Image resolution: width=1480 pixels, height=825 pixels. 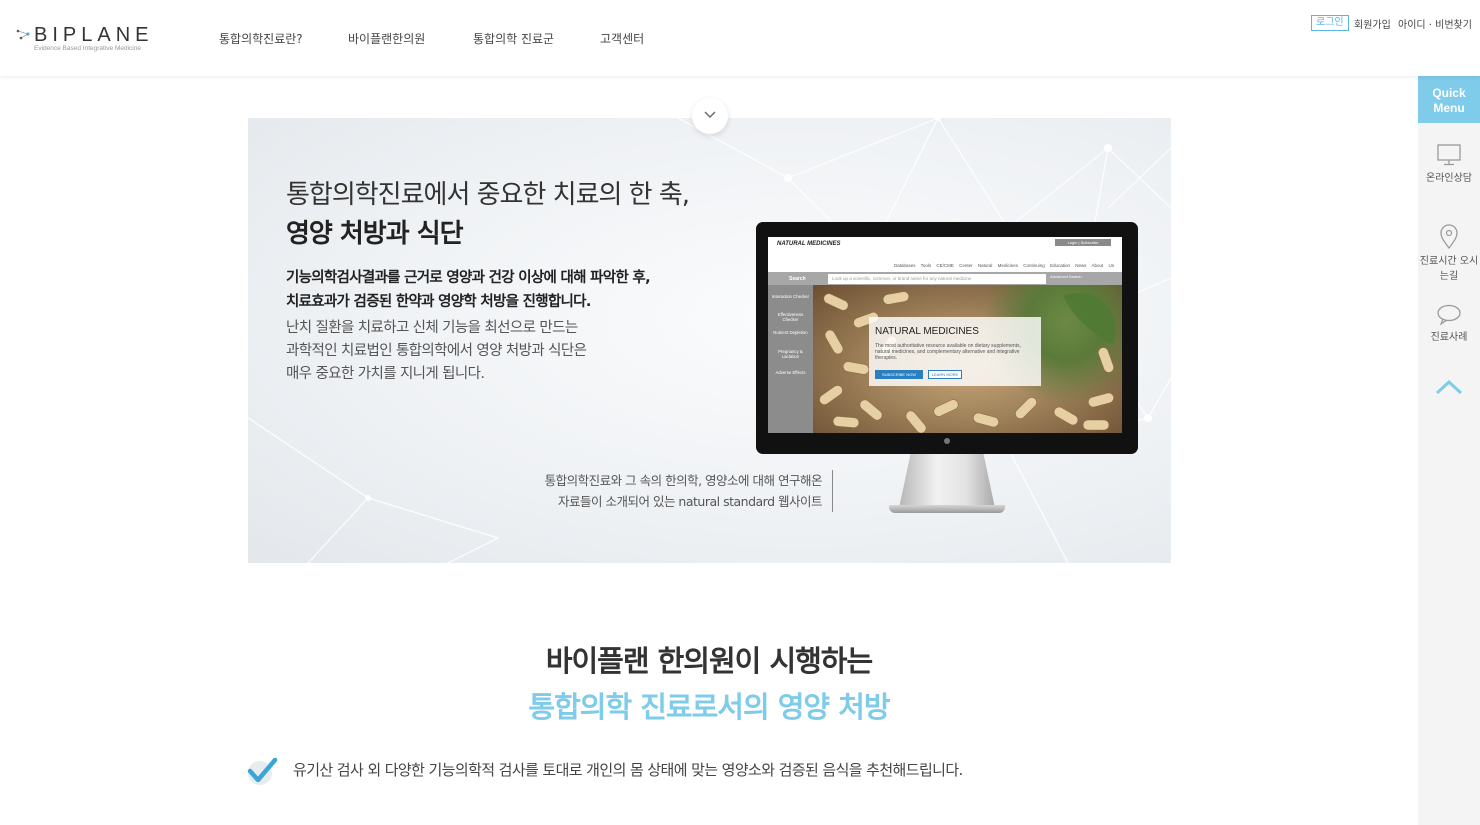 I want to click on banner-title-line2: 영양 처방과 식단, so click(x=375, y=234).